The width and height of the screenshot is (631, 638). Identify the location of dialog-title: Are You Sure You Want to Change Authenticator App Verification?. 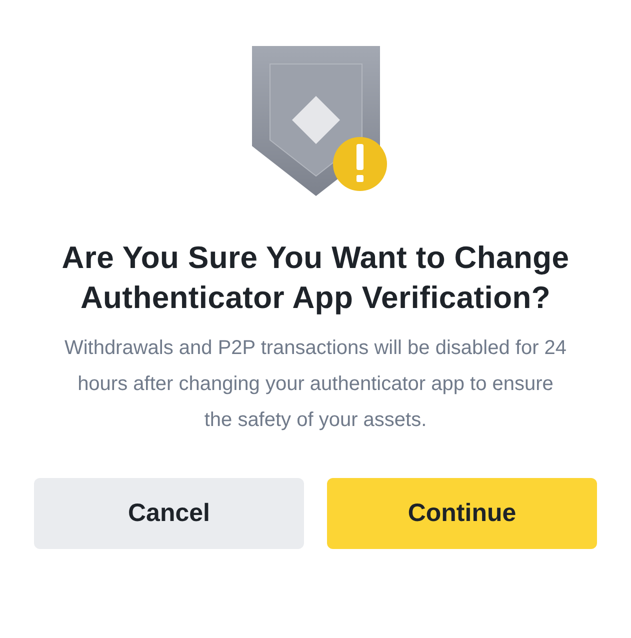
(315, 278).